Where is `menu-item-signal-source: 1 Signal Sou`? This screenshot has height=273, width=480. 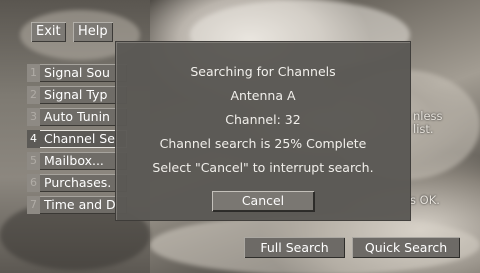
menu-item-signal-source: 1 Signal Sou is located at coordinates (77, 73).